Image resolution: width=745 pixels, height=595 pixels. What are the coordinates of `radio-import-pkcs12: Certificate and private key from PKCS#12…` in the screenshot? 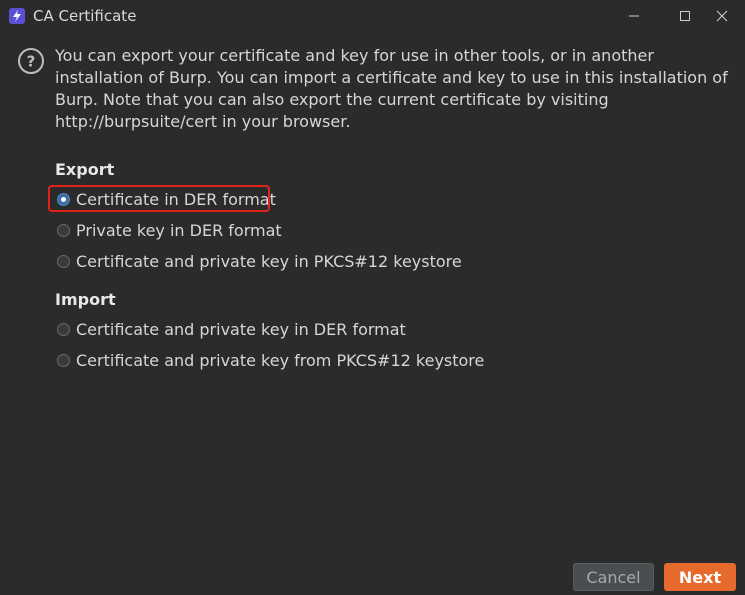 It's located at (270, 360).